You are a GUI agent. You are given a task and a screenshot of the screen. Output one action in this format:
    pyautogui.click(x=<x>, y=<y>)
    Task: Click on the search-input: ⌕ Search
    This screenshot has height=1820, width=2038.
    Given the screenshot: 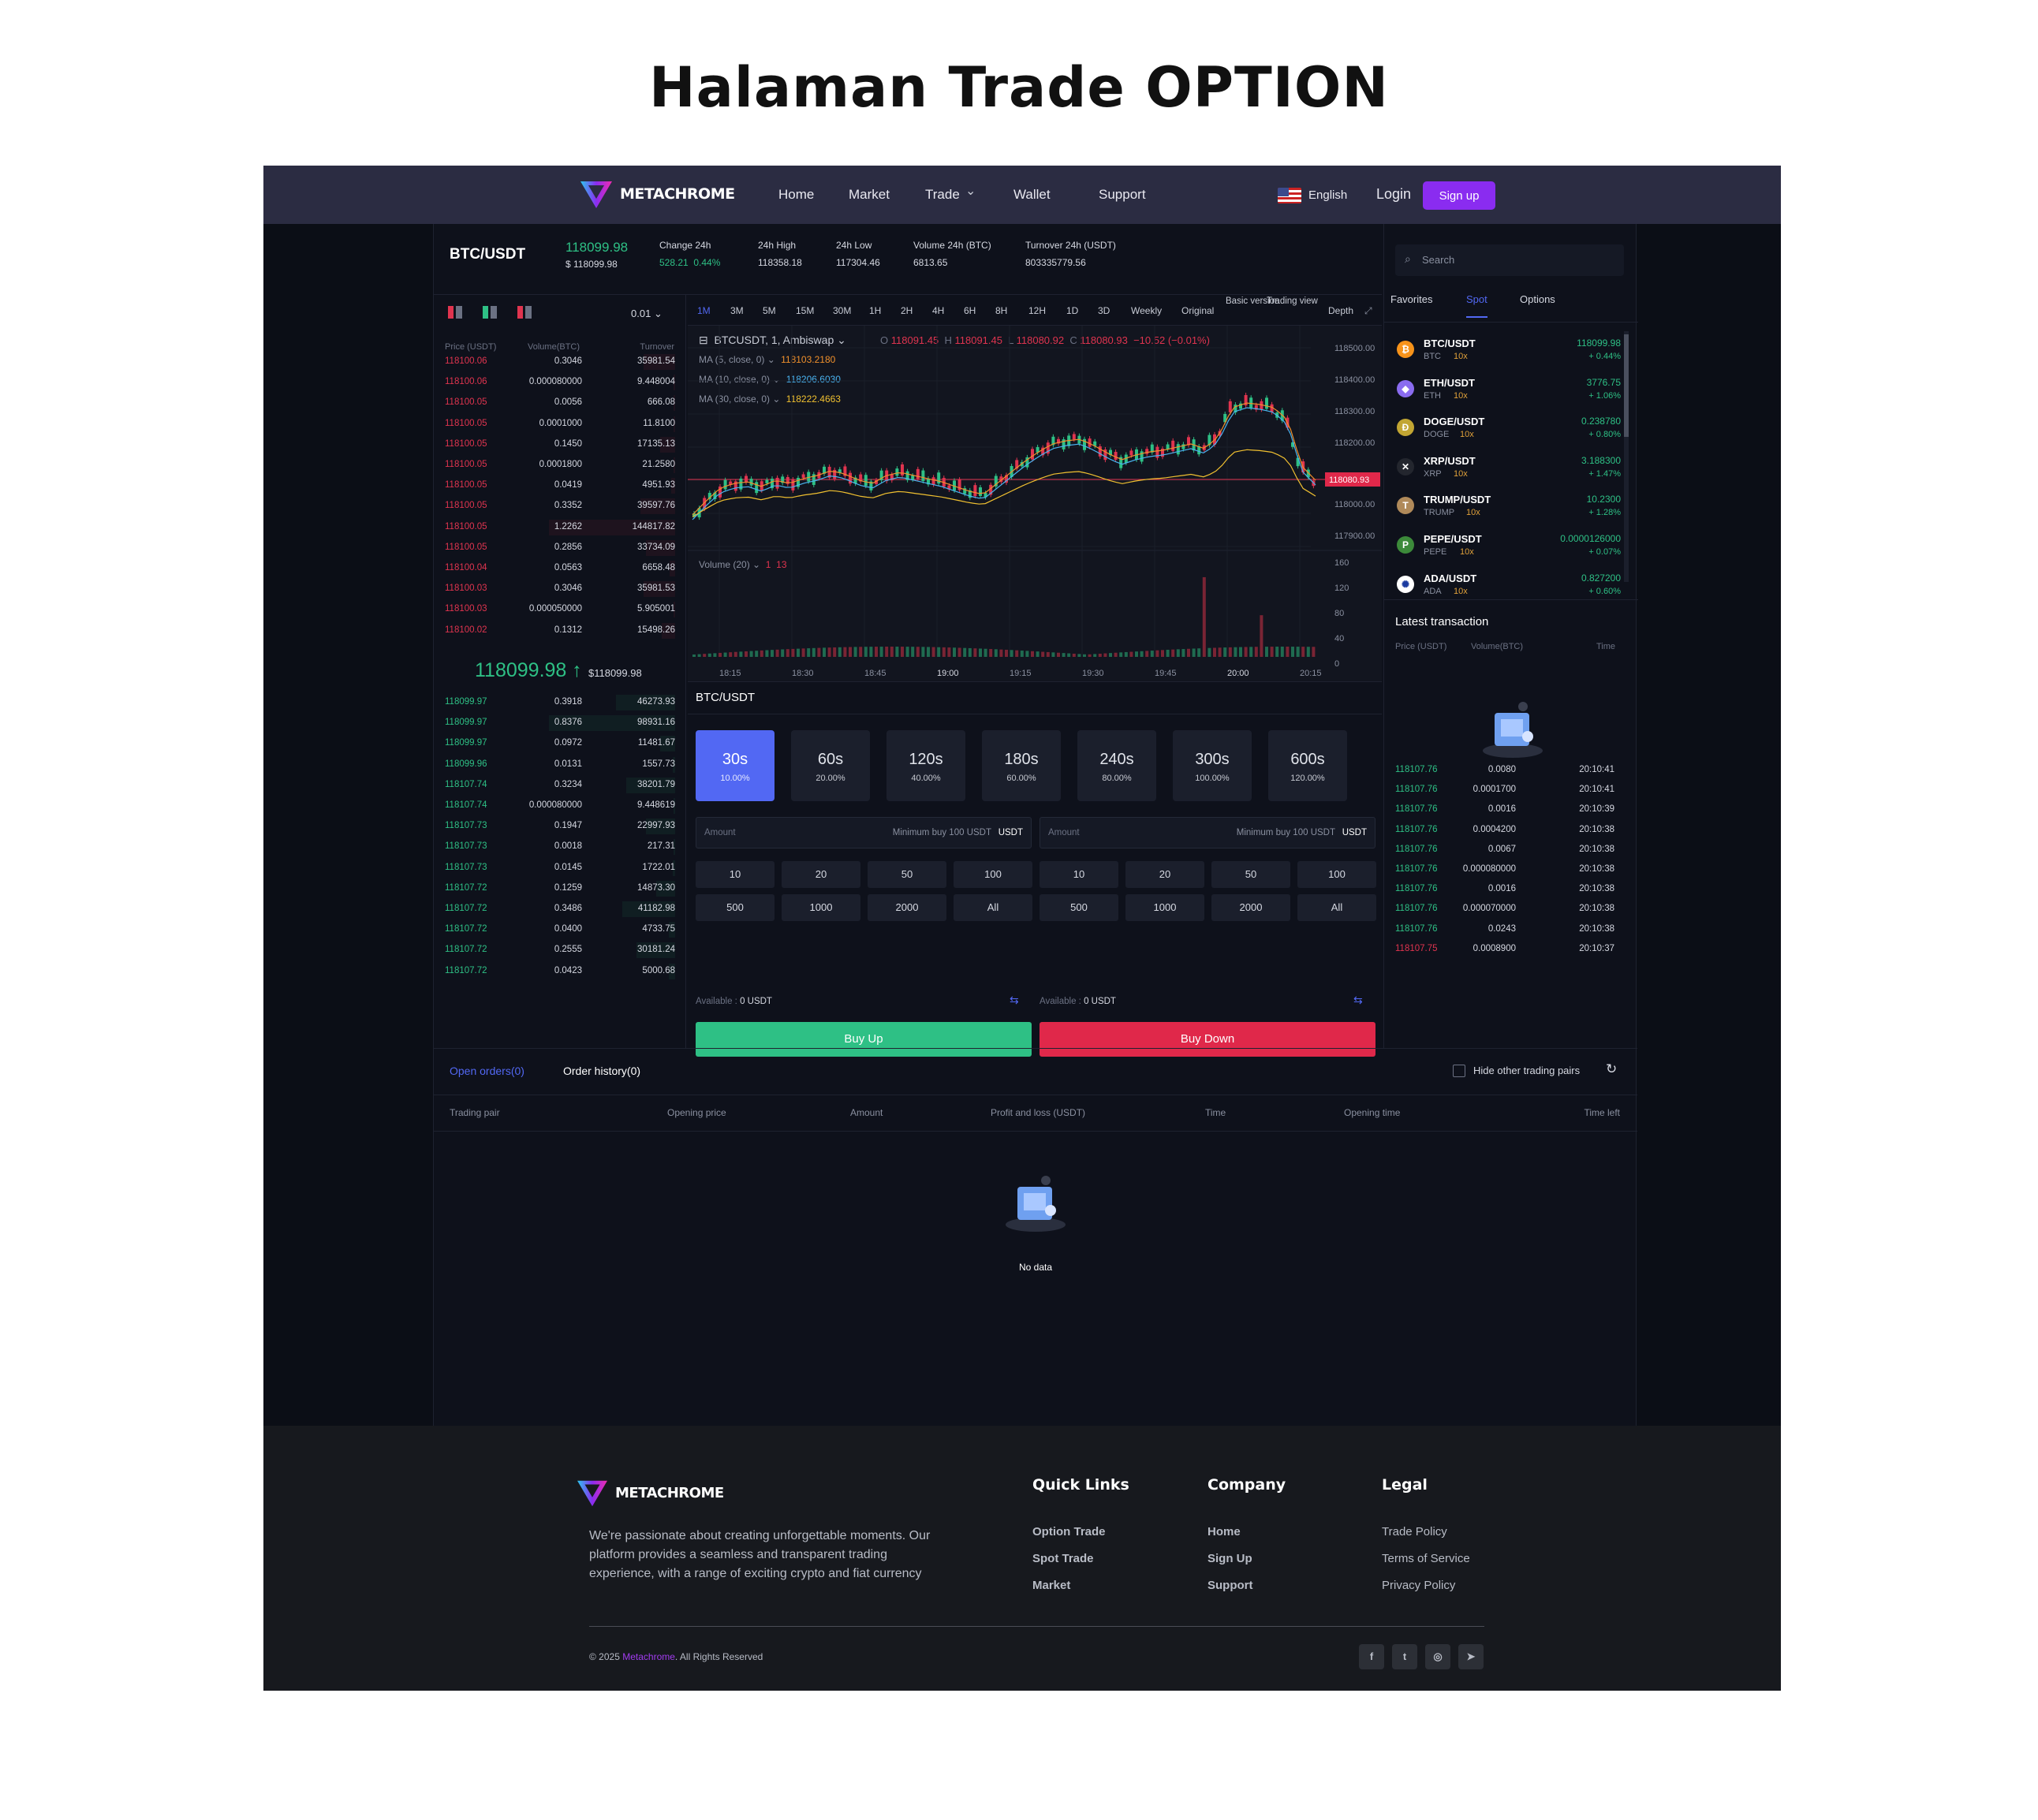 What is the action you would take?
    pyautogui.click(x=1509, y=260)
    